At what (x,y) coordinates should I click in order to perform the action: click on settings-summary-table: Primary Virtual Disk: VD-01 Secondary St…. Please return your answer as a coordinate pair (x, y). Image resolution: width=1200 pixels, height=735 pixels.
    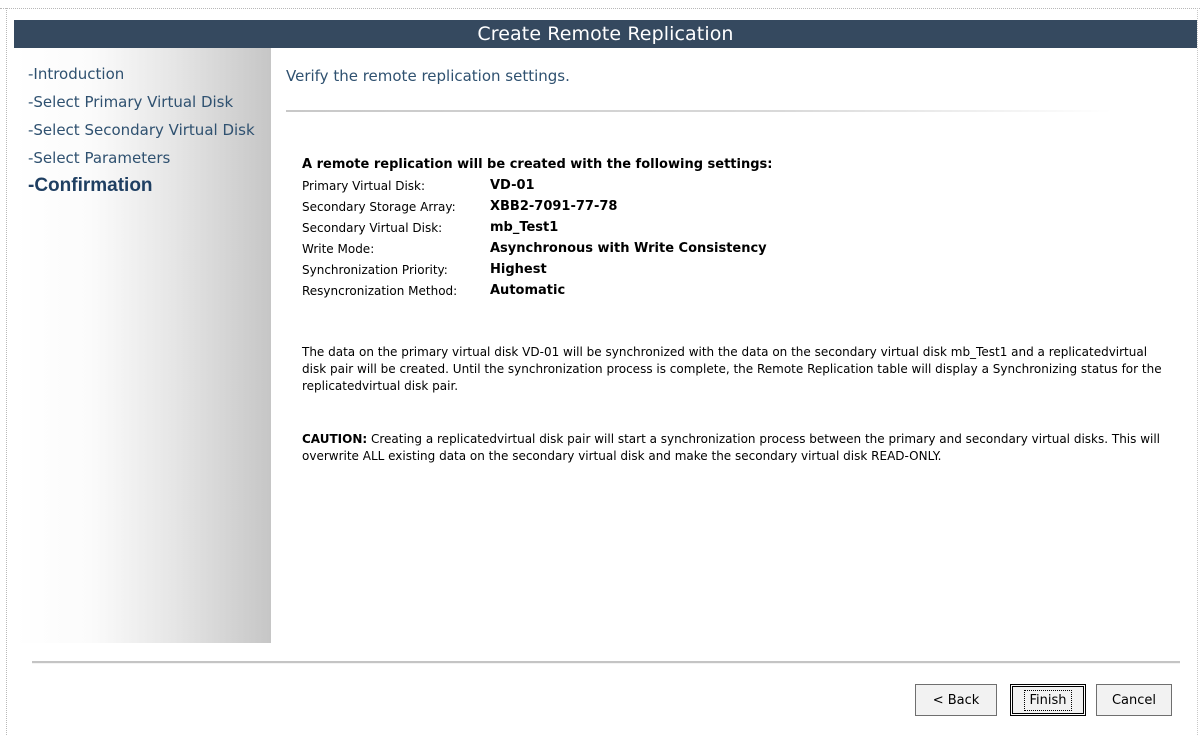
    Looking at the image, I should click on (534, 238).